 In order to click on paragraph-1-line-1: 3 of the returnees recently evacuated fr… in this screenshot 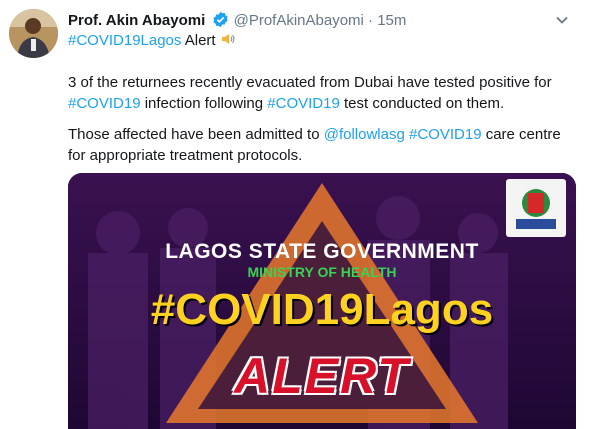, I will do `click(310, 82)`.